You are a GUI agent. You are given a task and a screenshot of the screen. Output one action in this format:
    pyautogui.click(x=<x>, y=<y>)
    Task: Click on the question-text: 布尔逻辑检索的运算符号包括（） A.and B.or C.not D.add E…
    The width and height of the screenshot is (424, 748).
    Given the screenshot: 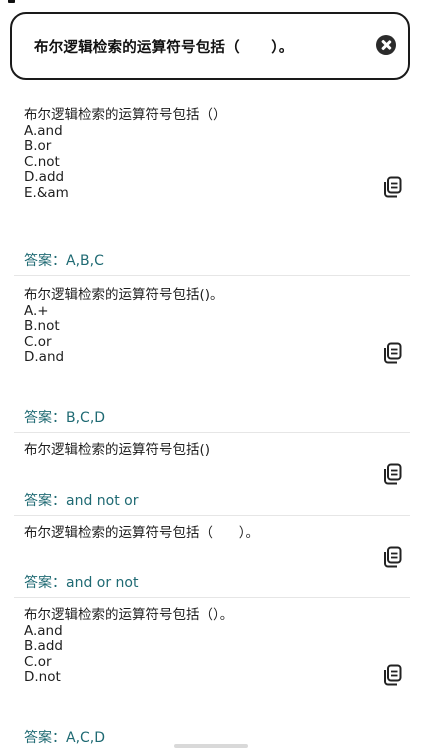 What is the action you would take?
    pyautogui.click(x=125, y=154)
    